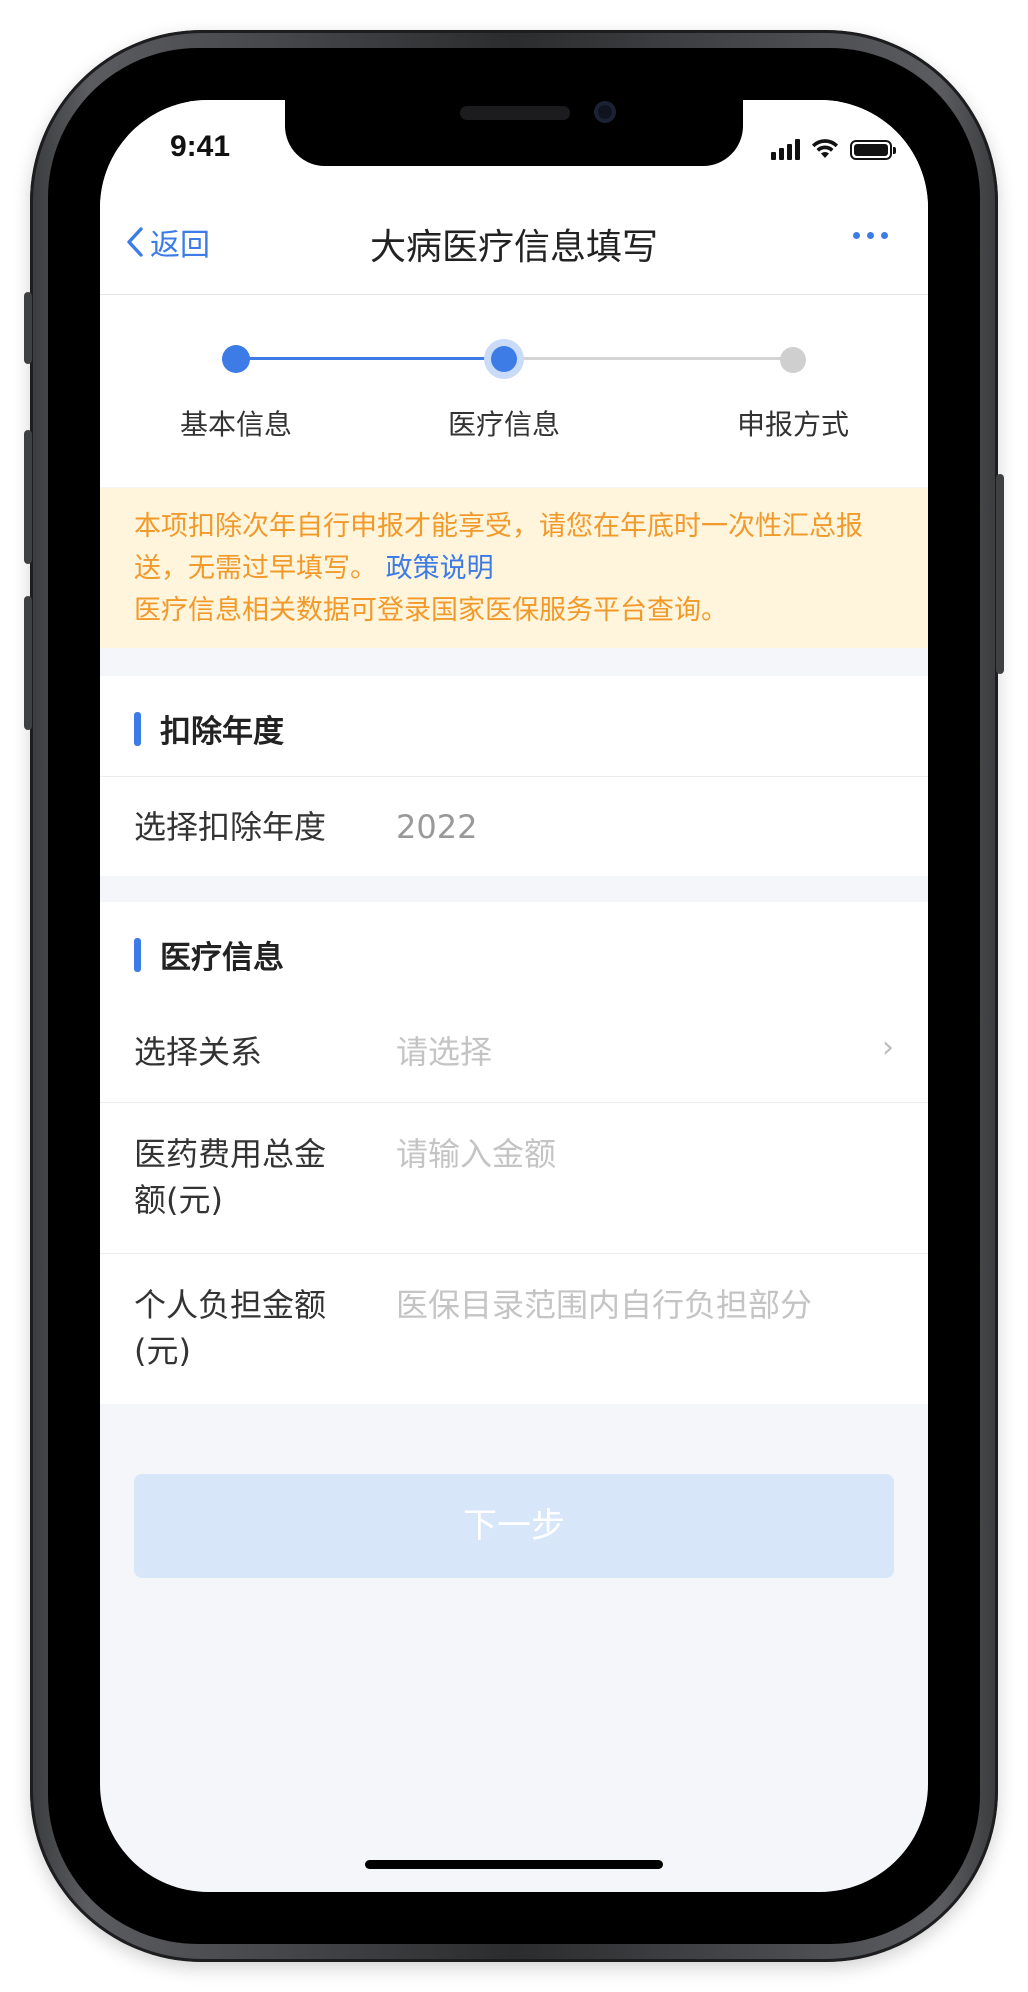  Describe the element at coordinates (873, 150) in the screenshot. I see `battery-icon` at that location.